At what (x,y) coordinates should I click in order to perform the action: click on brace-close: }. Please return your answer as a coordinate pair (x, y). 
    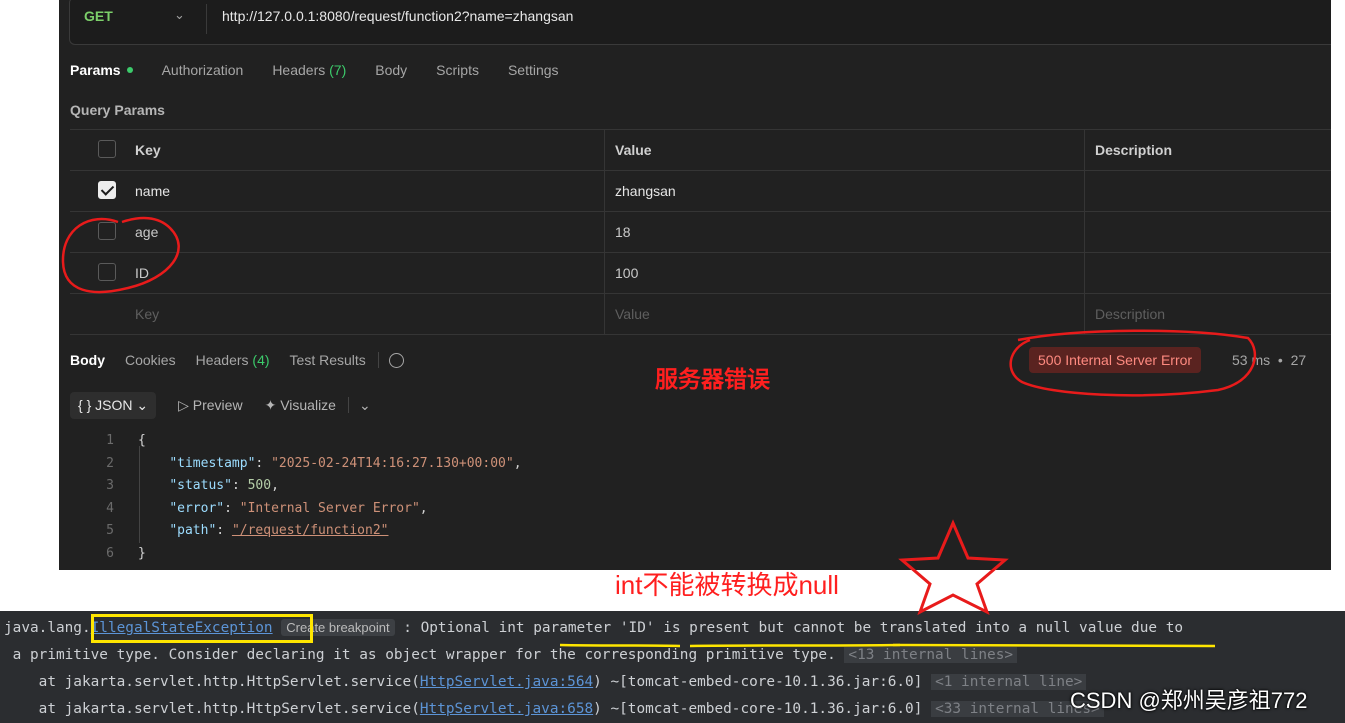
    Looking at the image, I should click on (142, 553).